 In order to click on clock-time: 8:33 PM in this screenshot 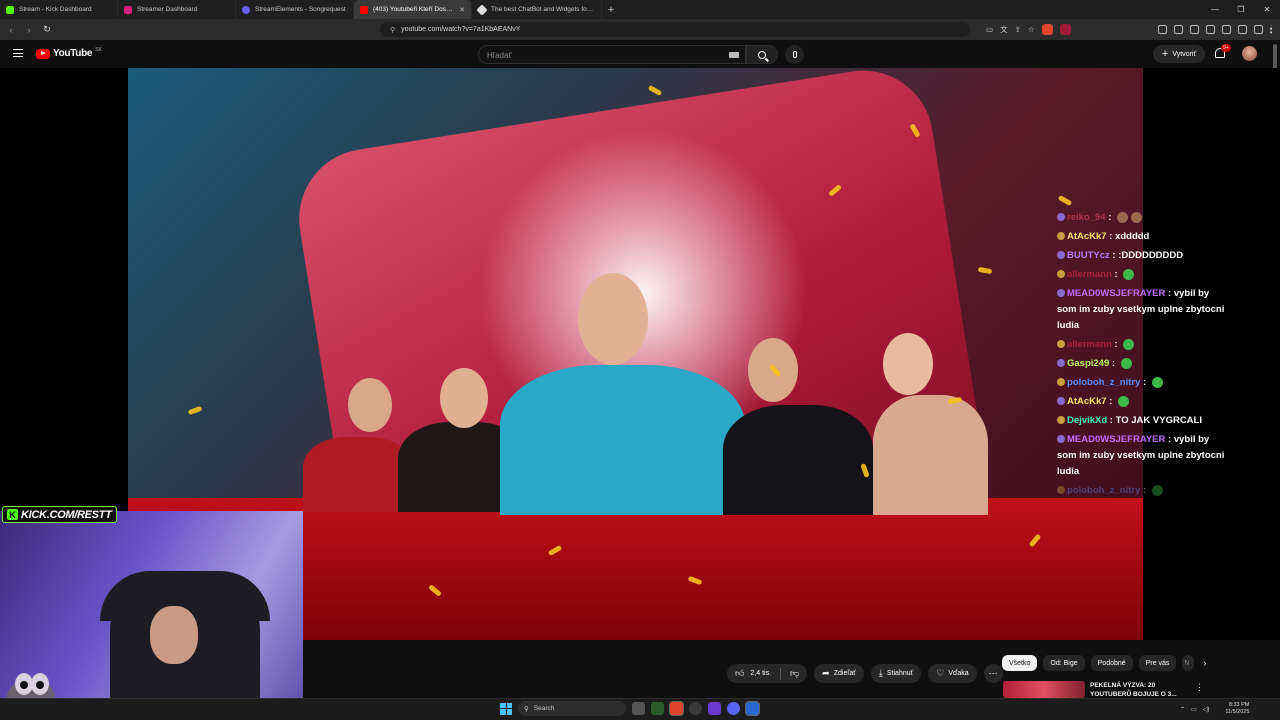, I will do `click(1239, 705)`.